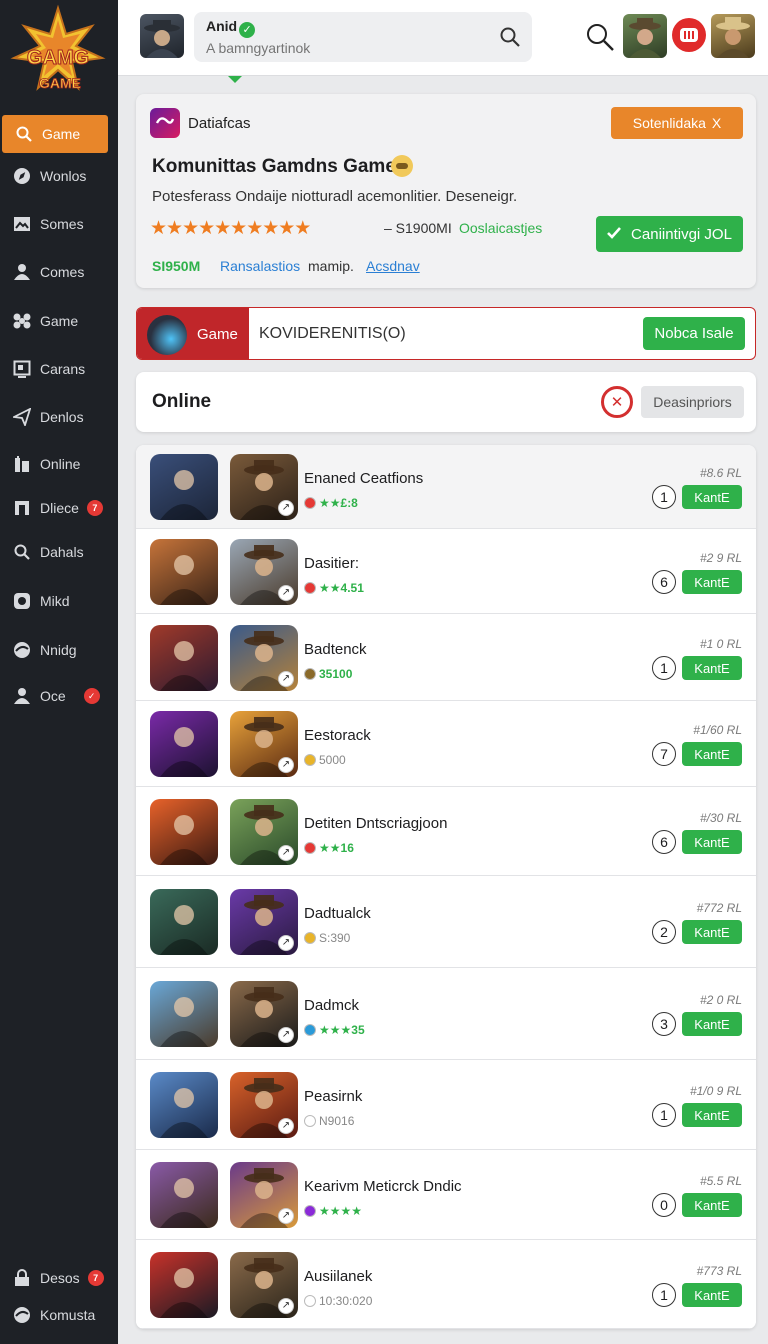 The height and width of the screenshot is (1344, 768). I want to click on logo-text-2: GAME, so click(60, 83).